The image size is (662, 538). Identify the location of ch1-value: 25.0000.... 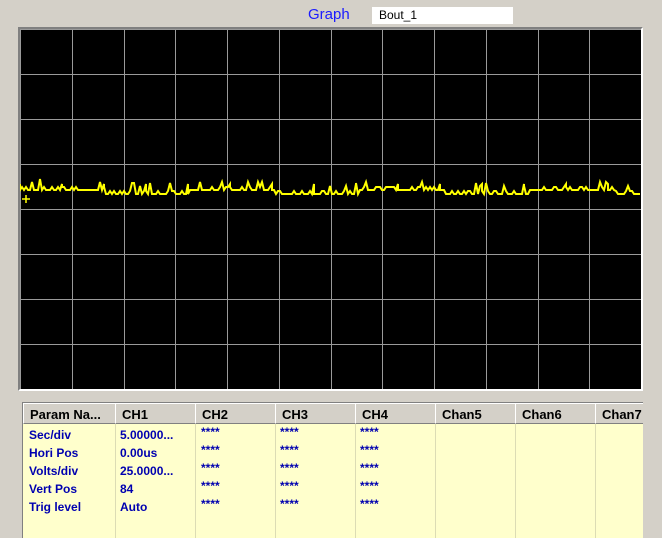
(147, 471).